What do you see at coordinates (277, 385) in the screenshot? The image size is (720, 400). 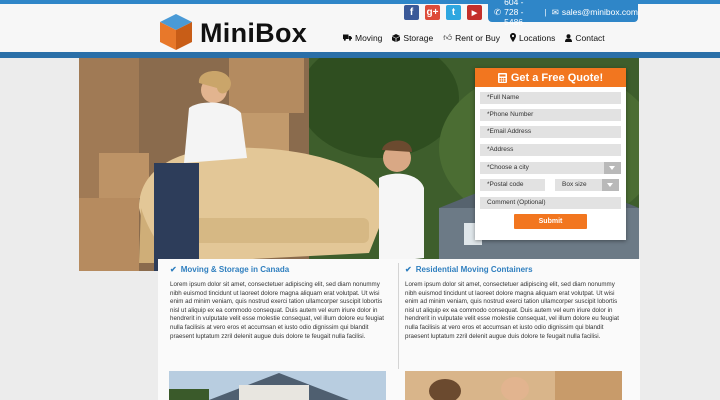 I see `house-thumbnail-image` at bounding box center [277, 385].